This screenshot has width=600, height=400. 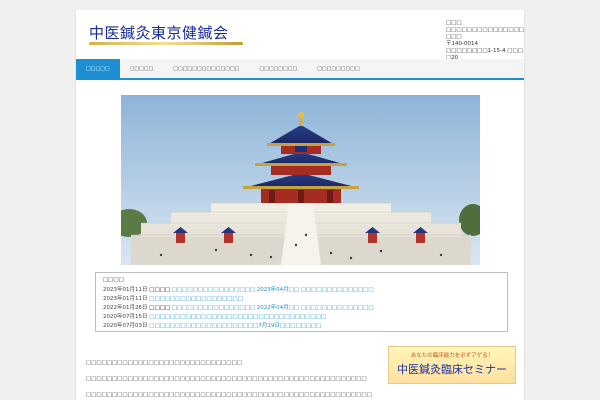 What do you see at coordinates (235, 290) in the screenshot?
I see `news-link: □□□□□□□□□□□□□□□□ 2023年04月□□` at bounding box center [235, 290].